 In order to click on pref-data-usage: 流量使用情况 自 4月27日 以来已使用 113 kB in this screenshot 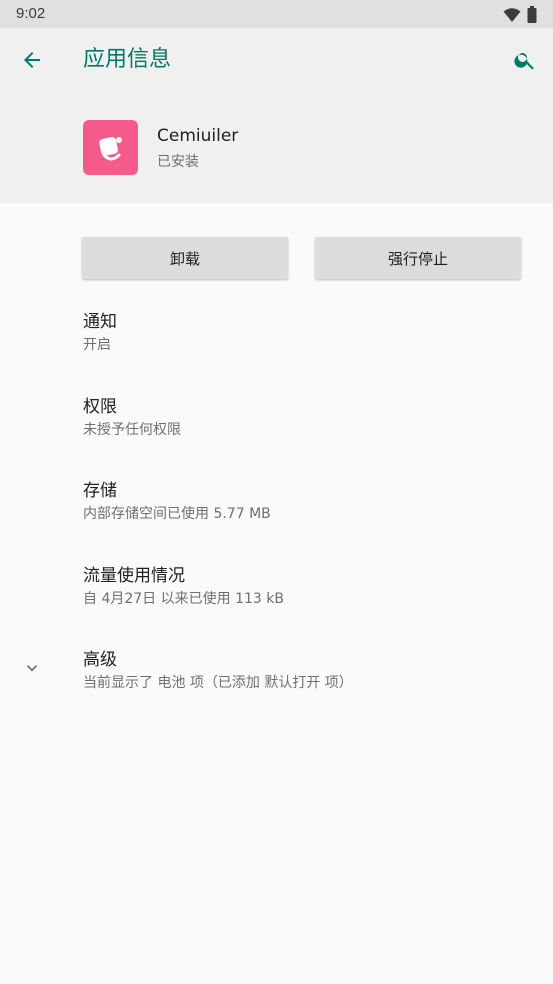, I will do `click(183, 587)`.